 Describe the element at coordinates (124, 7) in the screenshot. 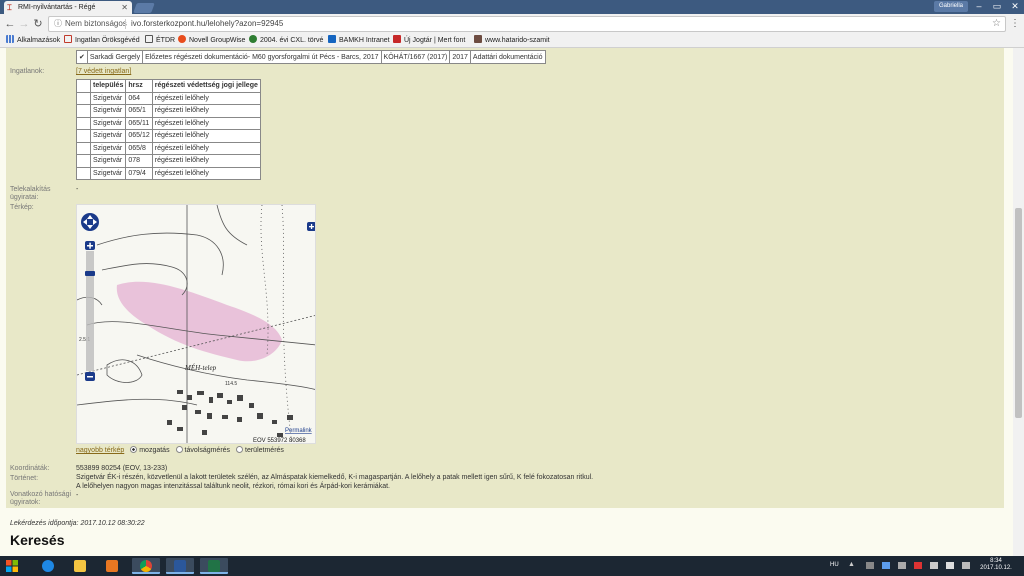

I see `tab-close-icon: ✕` at that location.